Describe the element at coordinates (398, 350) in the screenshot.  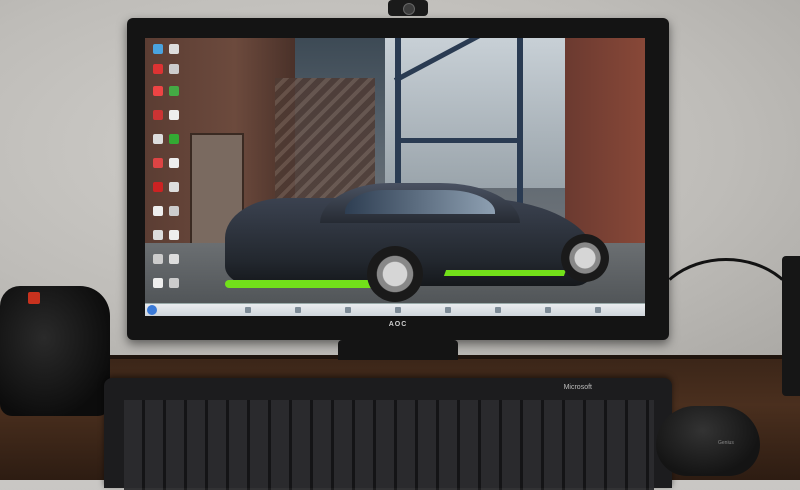
I see `monitor-stand` at that location.